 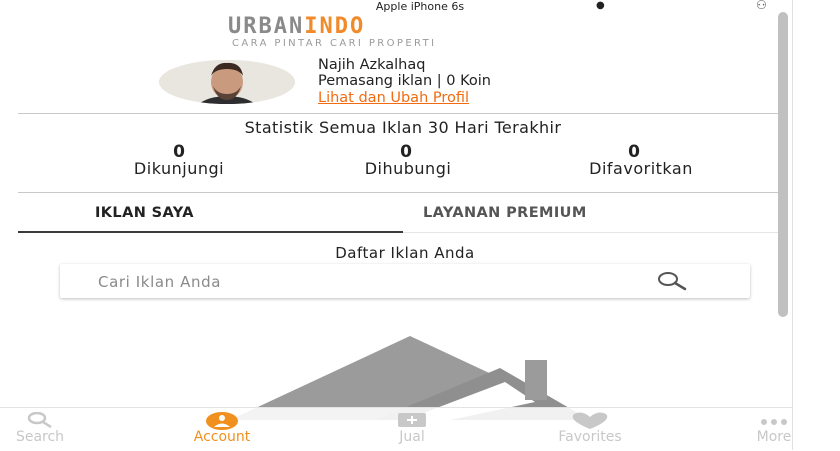 What do you see at coordinates (761, 6) in the screenshot?
I see `battery-icon: ⚇` at bounding box center [761, 6].